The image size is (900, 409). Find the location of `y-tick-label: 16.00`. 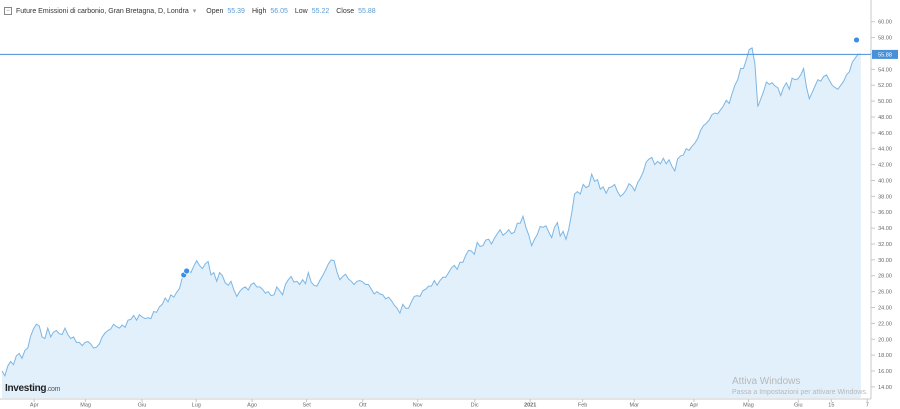

y-tick-label: 16.00 is located at coordinates (885, 372).